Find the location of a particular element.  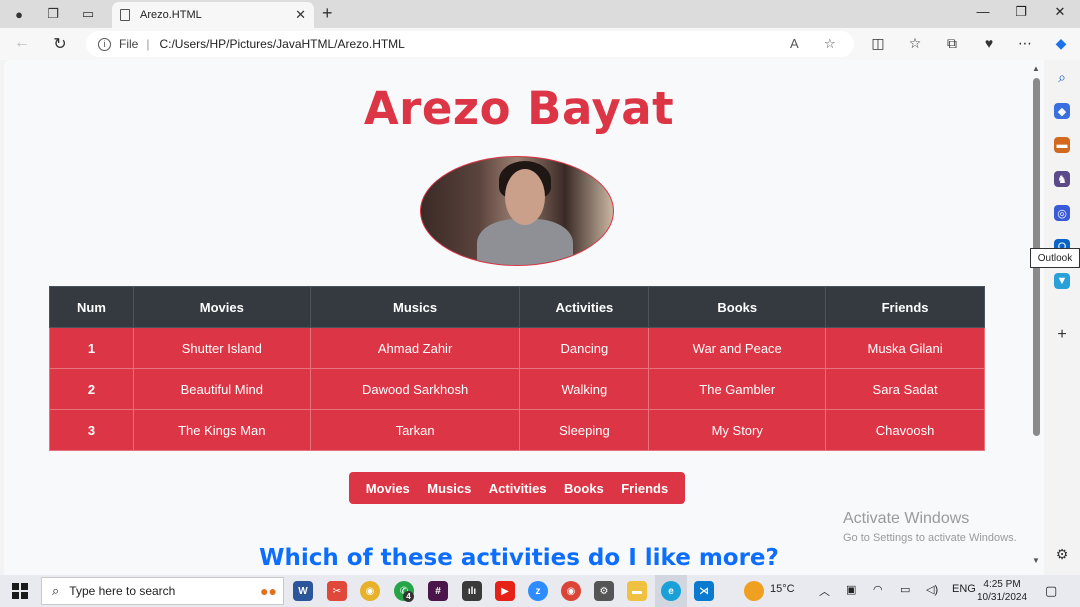

chrome-icon: ◉ is located at coordinates (370, 591).